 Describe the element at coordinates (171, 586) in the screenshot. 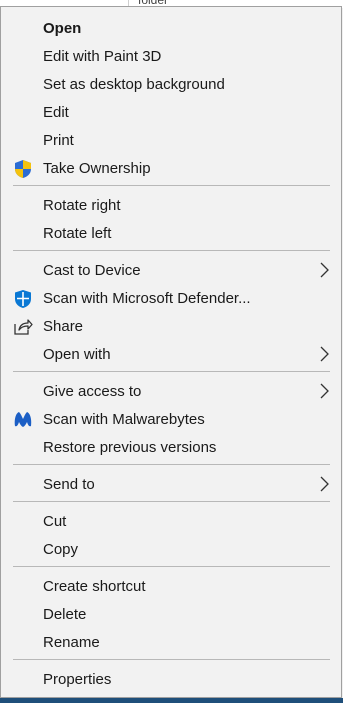

I see `menu-item-create-shortcut: Create shortcut` at that location.